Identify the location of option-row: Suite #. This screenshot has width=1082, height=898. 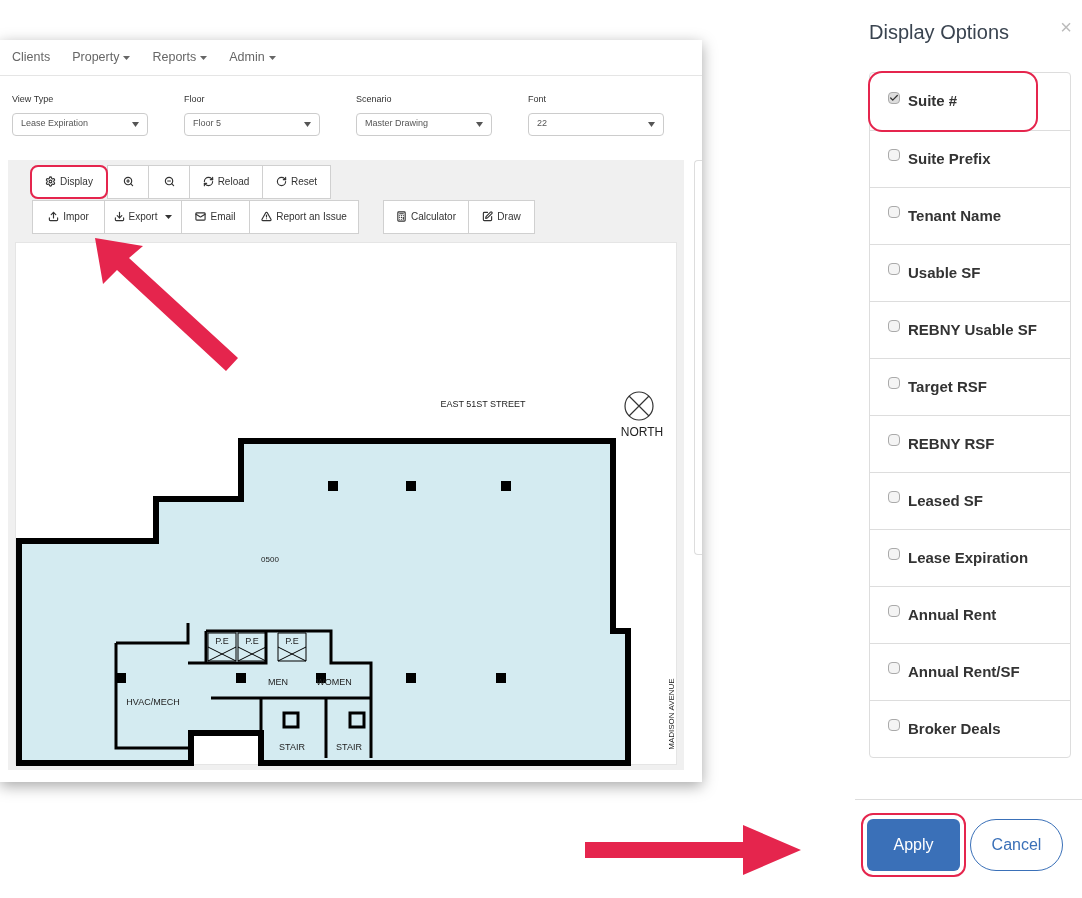
(953, 101).